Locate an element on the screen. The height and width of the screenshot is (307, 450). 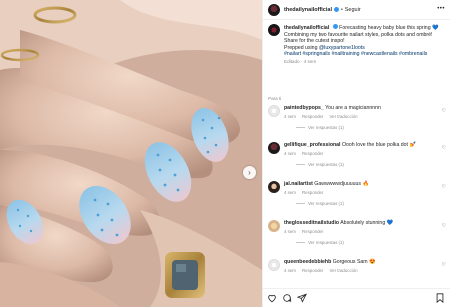
edited-timestamp: Editado · 4 sem is located at coordinates (300, 61).